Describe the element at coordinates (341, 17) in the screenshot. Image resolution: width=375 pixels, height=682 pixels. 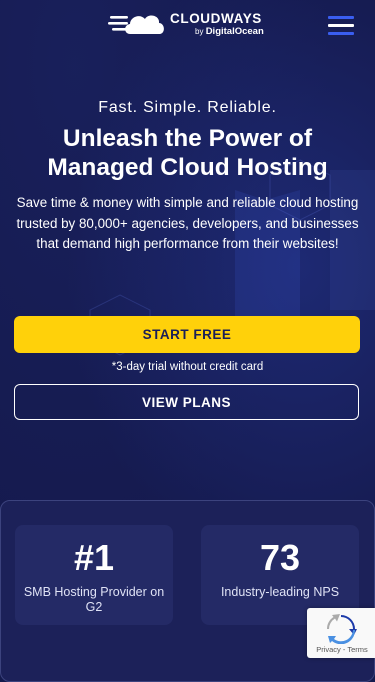
I see `menu-line-top` at that location.